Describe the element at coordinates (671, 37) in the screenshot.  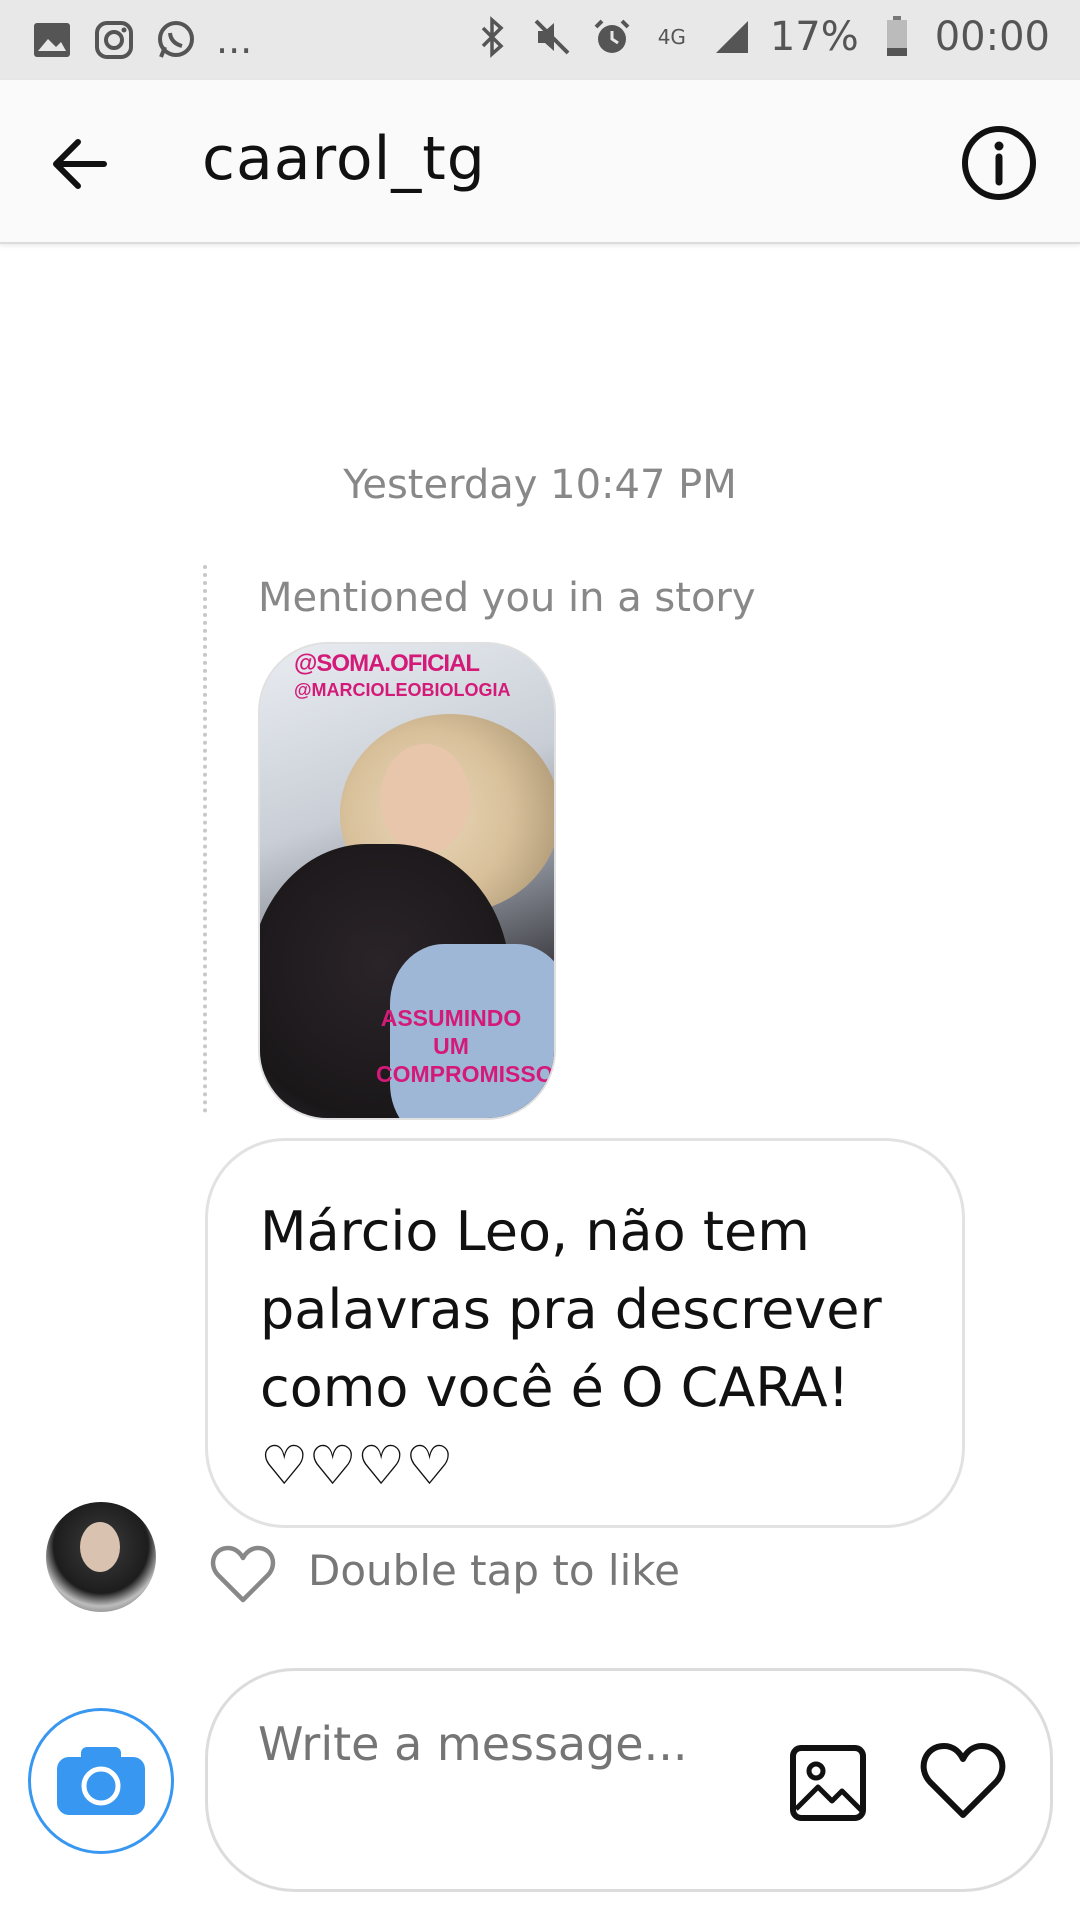
I see `network-4g-icon: 4G` at that location.